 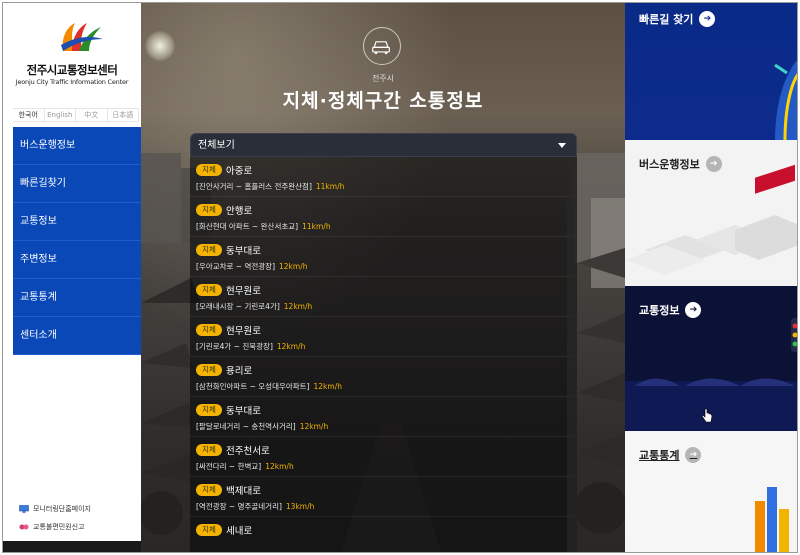 What do you see at coordinates (216, 145) in the screenshot?
I see `filter-select-value: 전체보기` at bounding box center [216, 145].